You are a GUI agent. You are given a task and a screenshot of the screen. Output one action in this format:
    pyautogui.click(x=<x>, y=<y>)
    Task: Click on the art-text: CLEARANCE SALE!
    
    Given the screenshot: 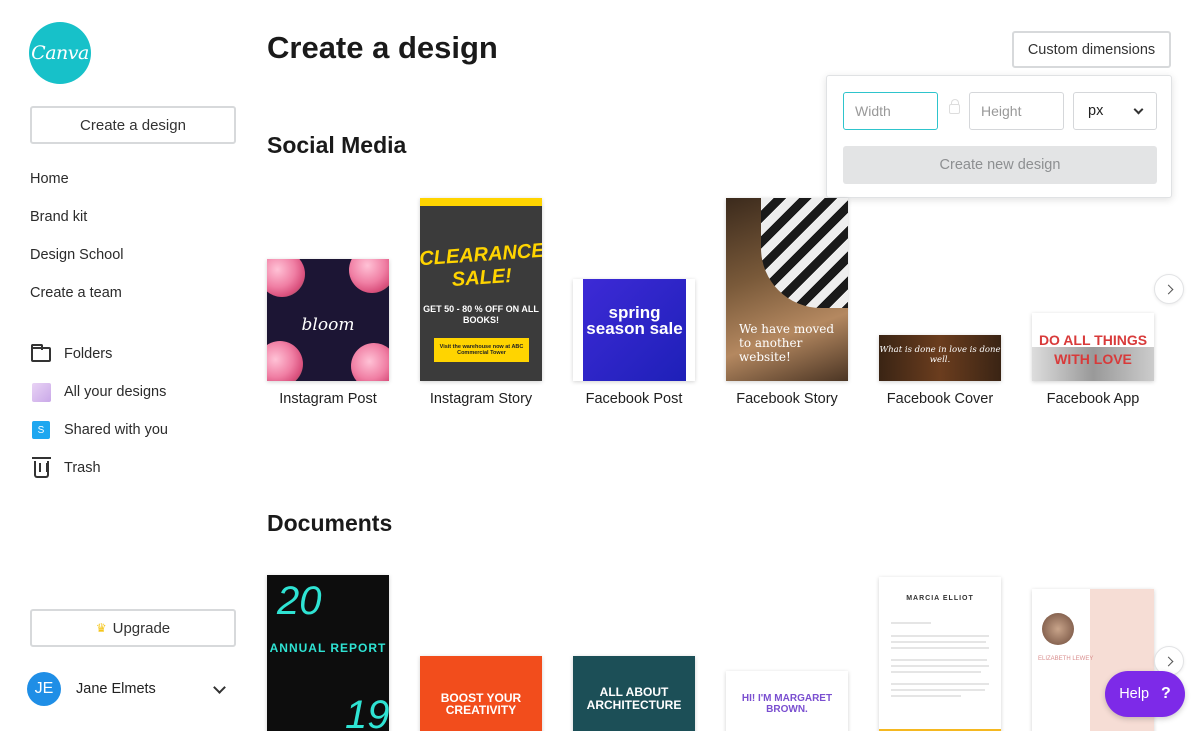 What is the action you would take?
    pyautogui.click(x=481, y=265)
    